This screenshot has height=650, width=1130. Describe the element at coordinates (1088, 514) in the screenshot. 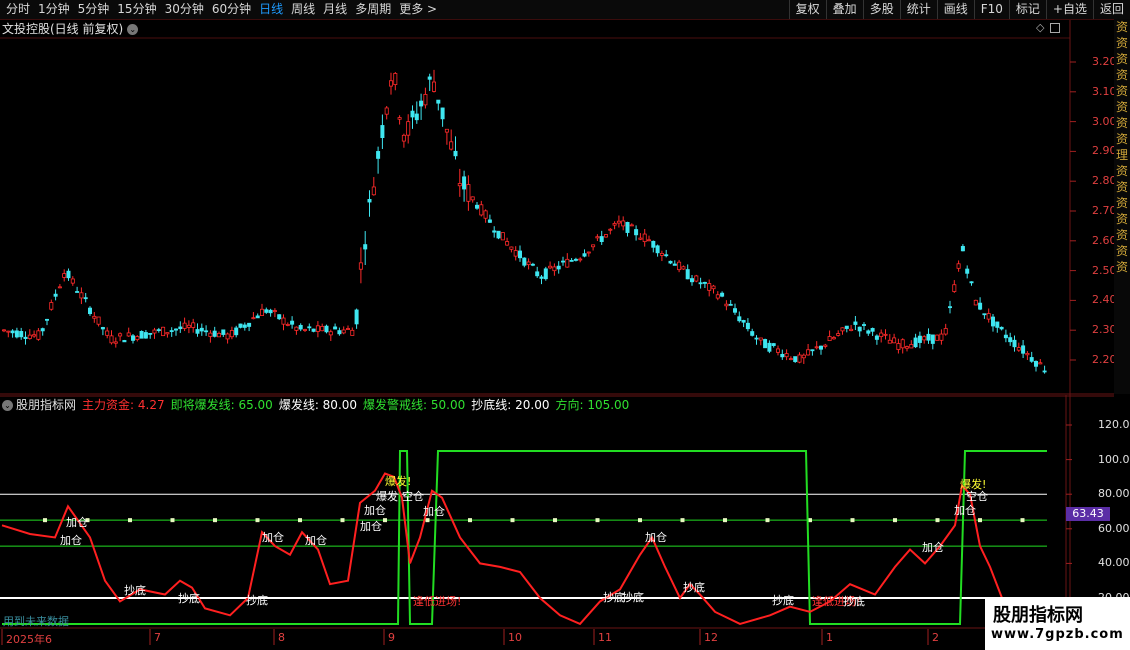

I see `current-value-badge: 63.43` at that location.